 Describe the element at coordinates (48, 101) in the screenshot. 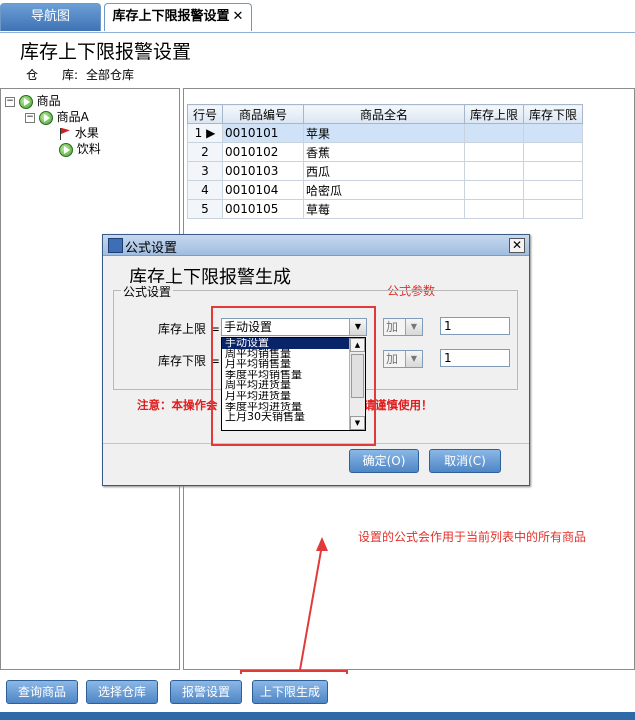

I see `tree-node-label: 商品` at that location.